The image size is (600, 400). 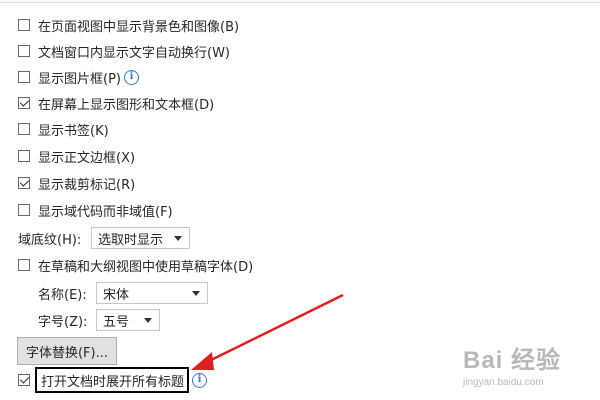 What do you see at coordinates (512, 360) in the screenshot?
I see `watermark-logo: Bai 经验` at bounding box center [512, 360].